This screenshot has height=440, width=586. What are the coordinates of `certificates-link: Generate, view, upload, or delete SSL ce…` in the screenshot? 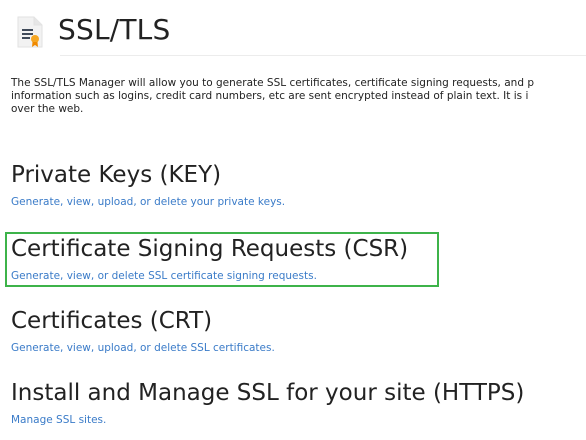 It's located at (143, 348).